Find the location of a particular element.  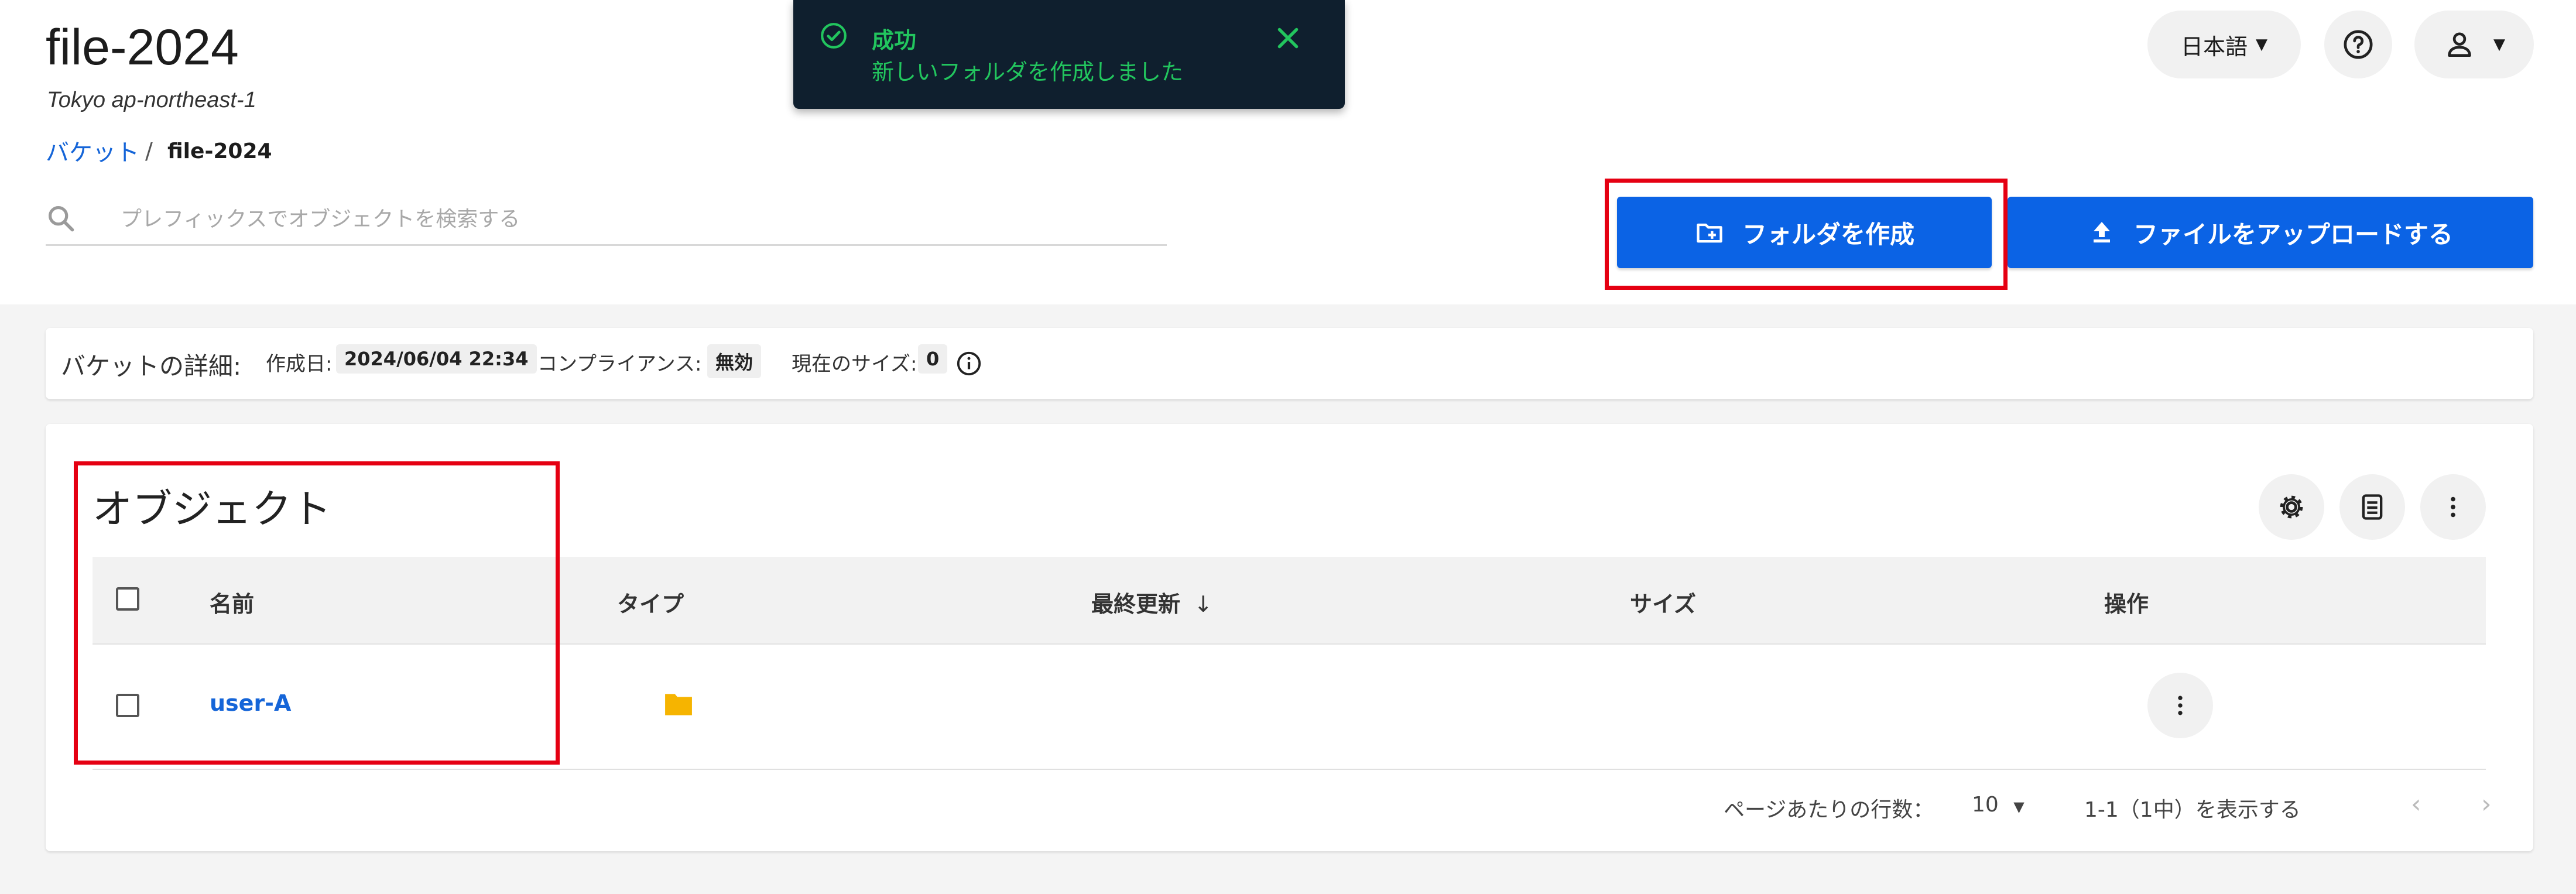

settings-button is located at coordinates (2291, 507).